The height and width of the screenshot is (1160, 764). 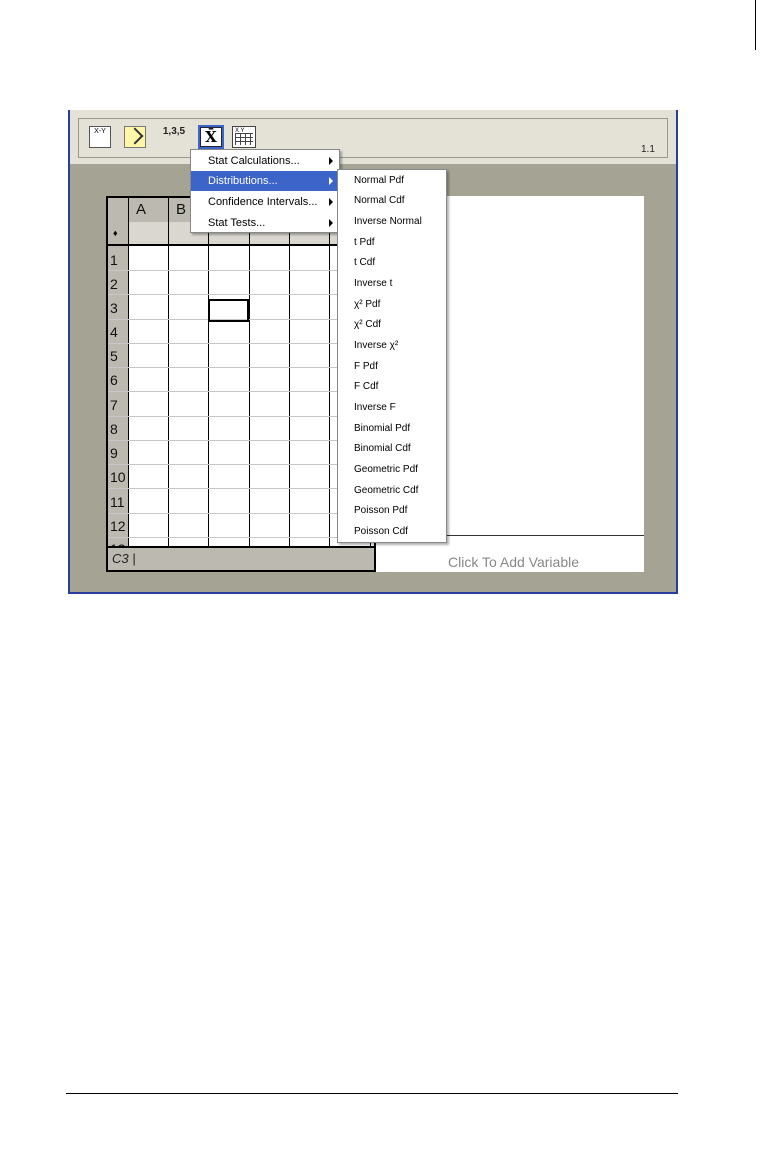 I want to click on submenu-item-normal-cdf: Normal Cdf, so click(x=379, y=201).